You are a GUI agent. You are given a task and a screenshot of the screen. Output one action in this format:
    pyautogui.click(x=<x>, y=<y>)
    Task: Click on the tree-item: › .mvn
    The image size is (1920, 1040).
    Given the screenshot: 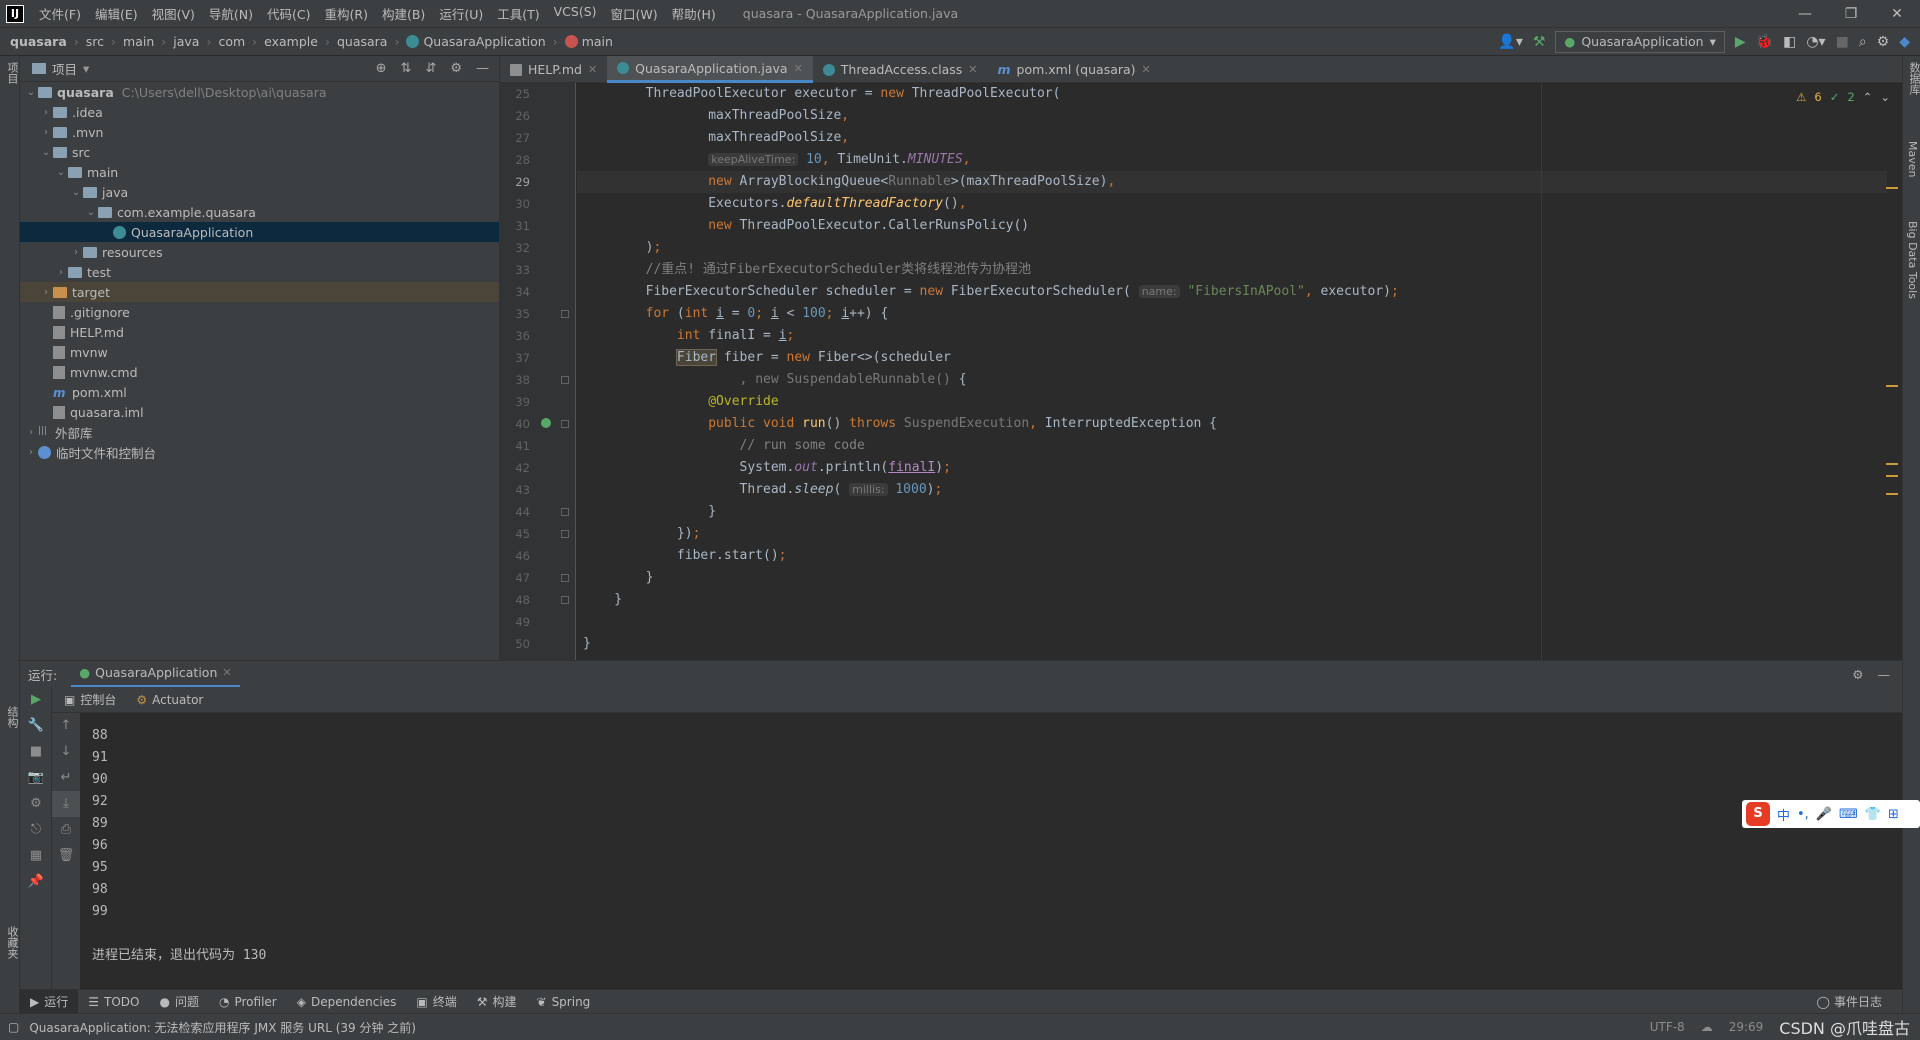 What is the action you would take?
    pyautogui.click(x=259, y=132)
    